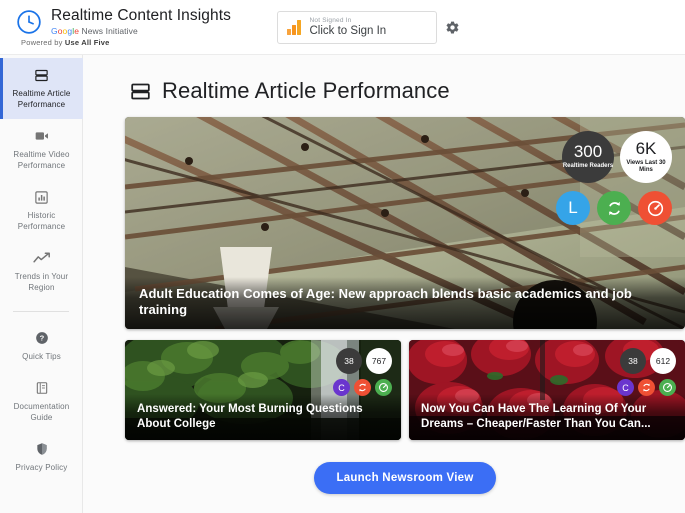  Describe the element at coordinates (87, 42) in the screenshot. I see `powered-by-name: Use All Five` at that location.